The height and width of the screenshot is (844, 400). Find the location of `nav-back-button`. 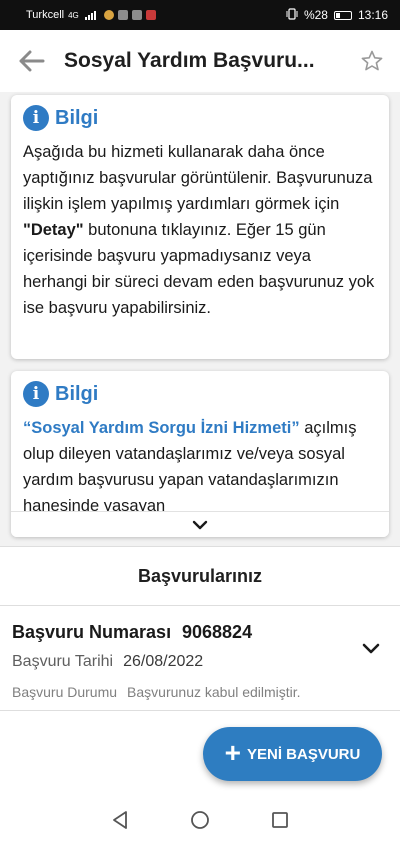

nav-back-button is located at coordinates (120, 820).